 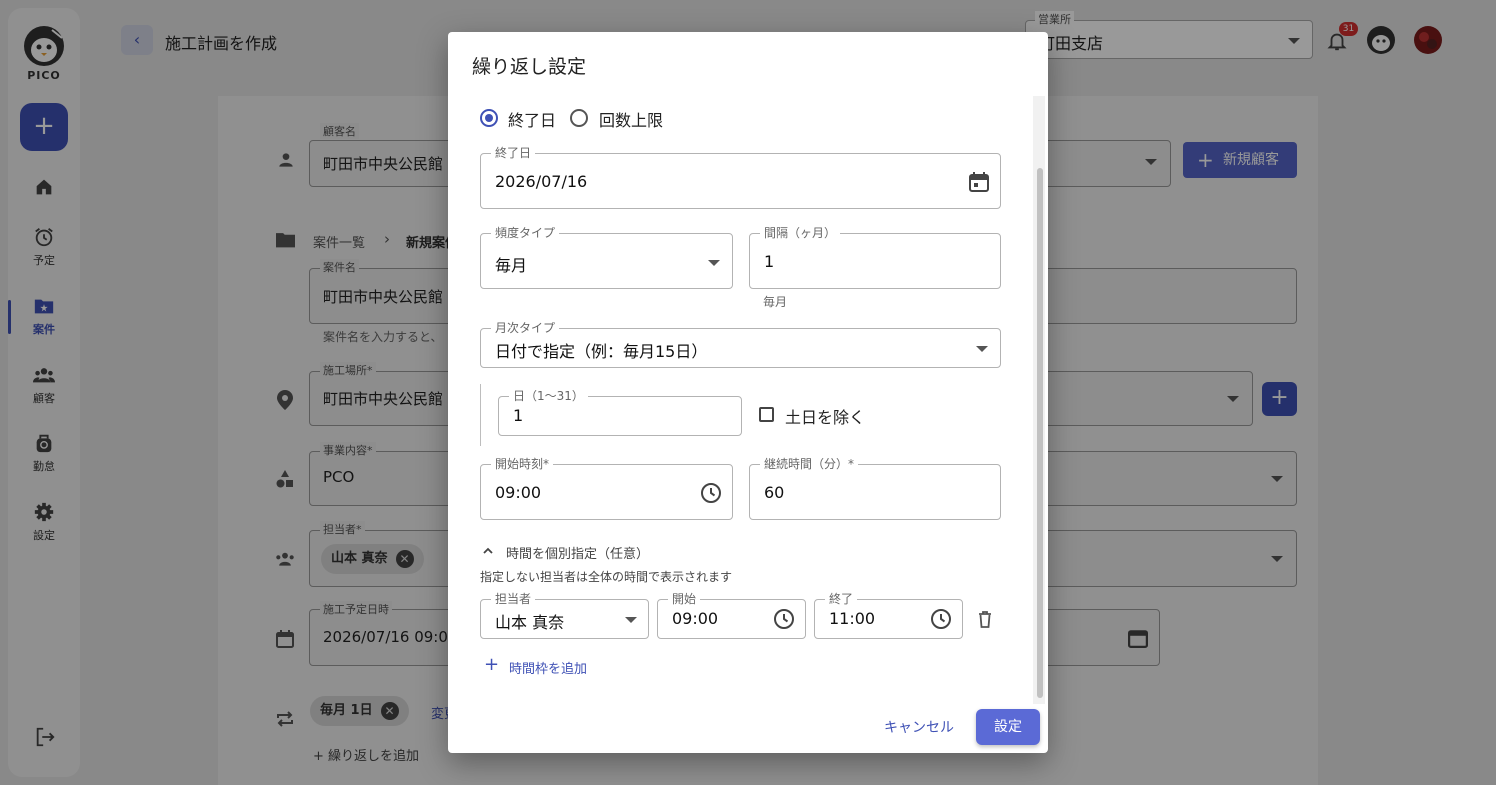 I want to click on slot-start-field: 開始 09:00, so click(x=731, y=615).